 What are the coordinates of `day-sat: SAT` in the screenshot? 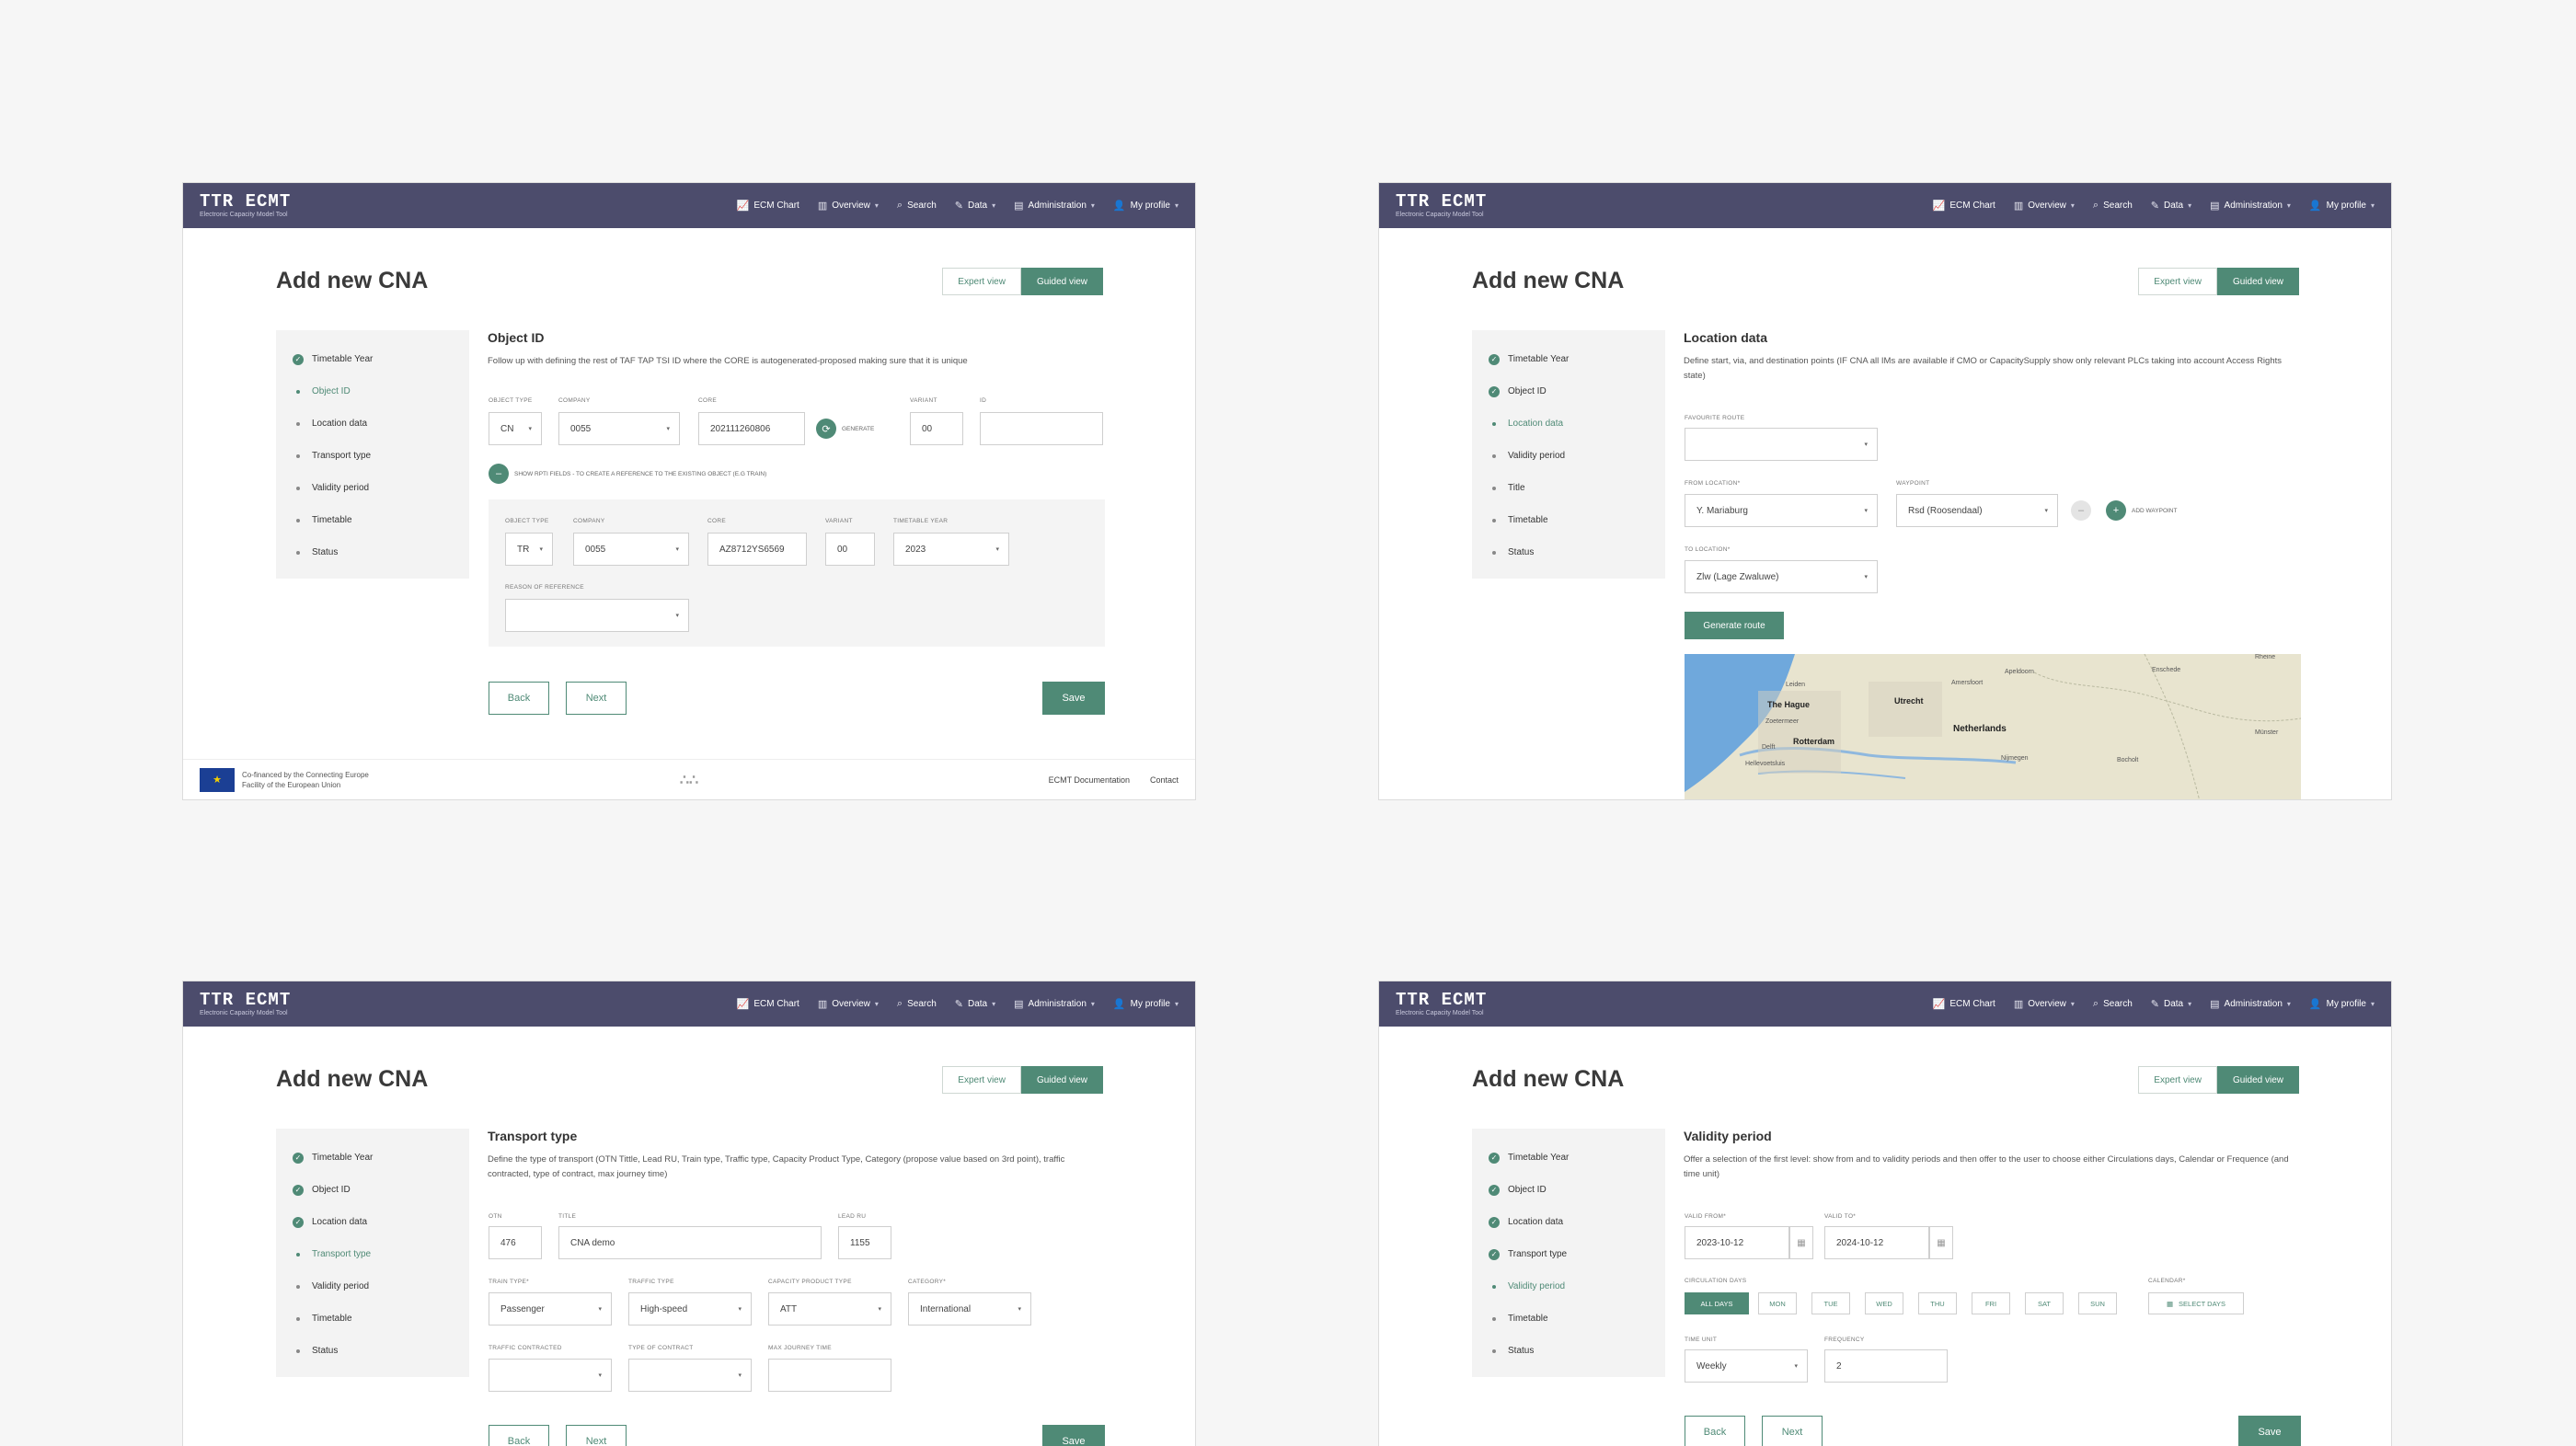 It's located at (2044, 1303).